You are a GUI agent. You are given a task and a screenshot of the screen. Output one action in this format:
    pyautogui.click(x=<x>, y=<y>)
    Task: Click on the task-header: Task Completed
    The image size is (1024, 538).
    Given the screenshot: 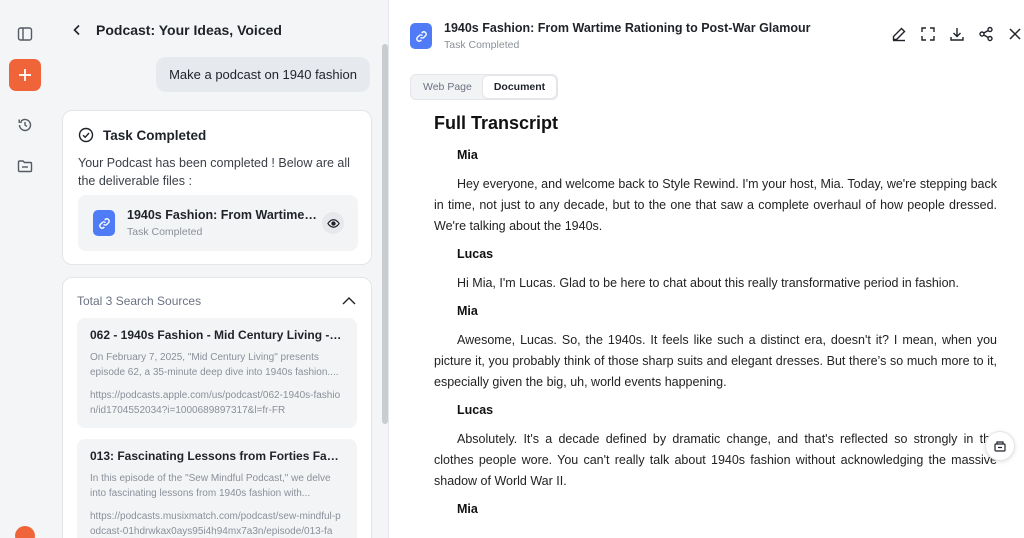 What is the action you would take?
    pyautogui.click(x=142, y=135)
    